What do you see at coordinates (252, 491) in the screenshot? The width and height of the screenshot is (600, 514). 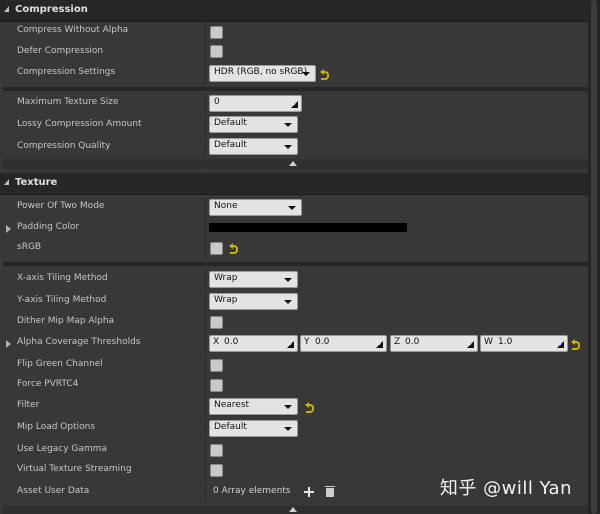 I see `array-count: 0 Array elements` at bounding box center [252, 491].